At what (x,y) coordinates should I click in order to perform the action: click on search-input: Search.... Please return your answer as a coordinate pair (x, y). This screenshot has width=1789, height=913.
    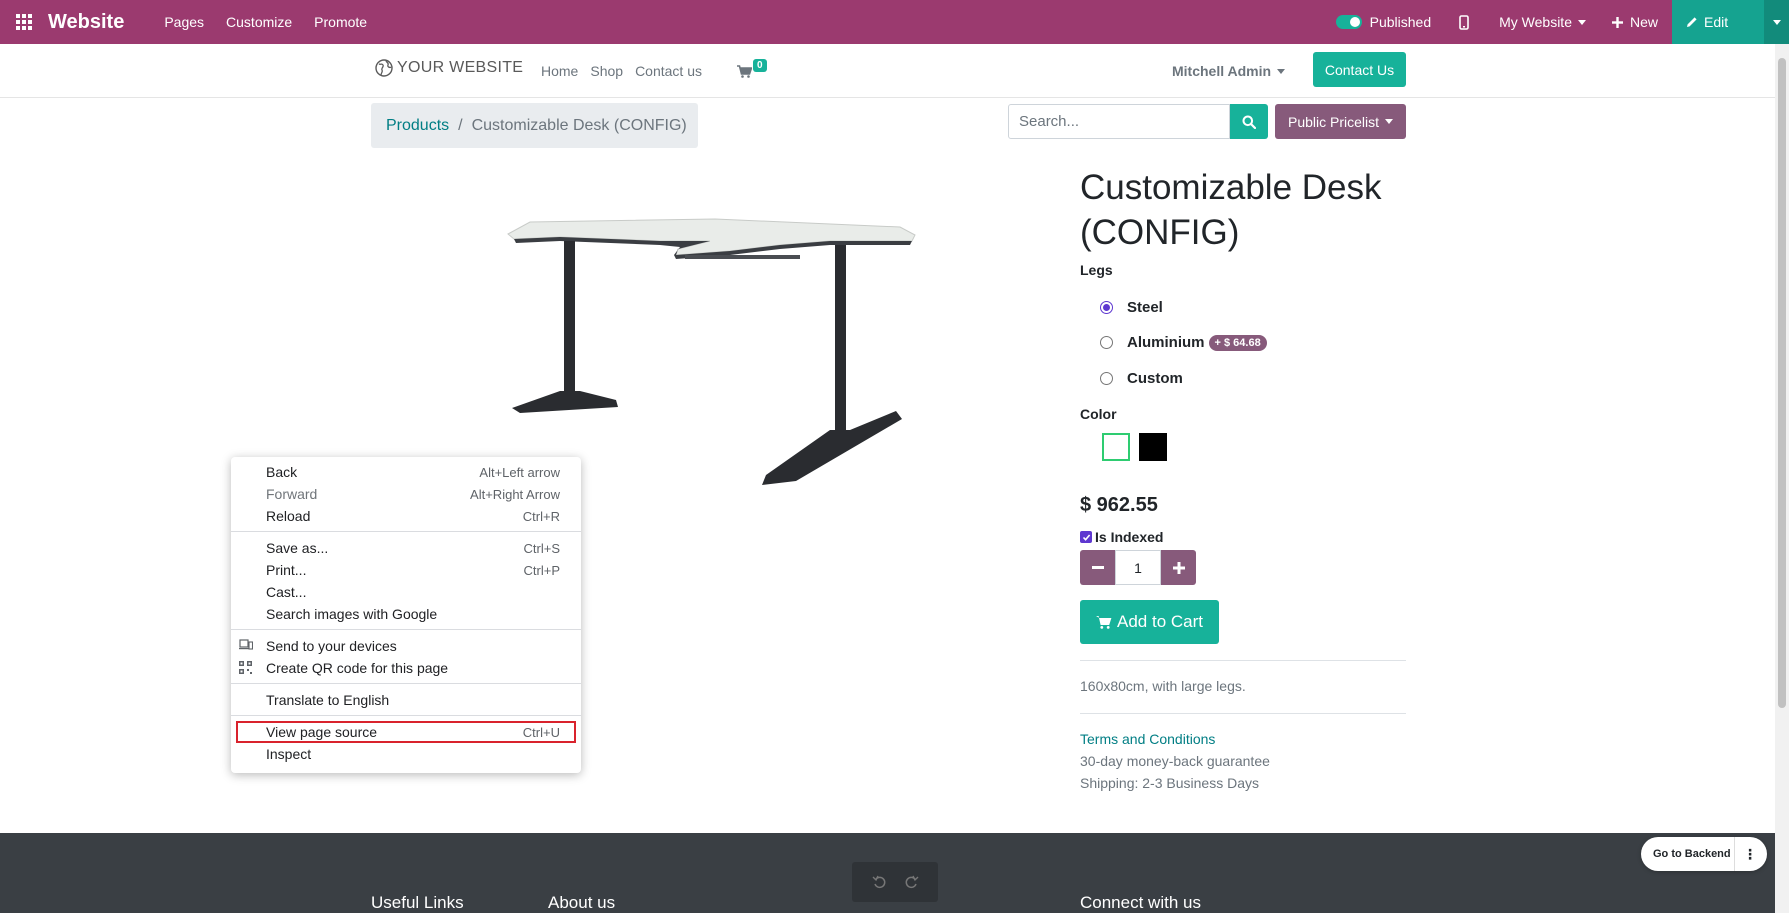
    Looking at the image, I should click on (1119, 121).